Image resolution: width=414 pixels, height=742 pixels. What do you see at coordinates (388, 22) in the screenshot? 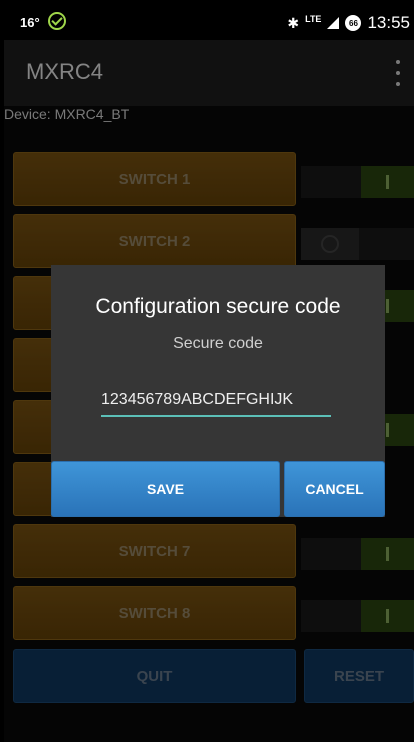
I see `clock: 13:55` at bounding box center [388, 22].